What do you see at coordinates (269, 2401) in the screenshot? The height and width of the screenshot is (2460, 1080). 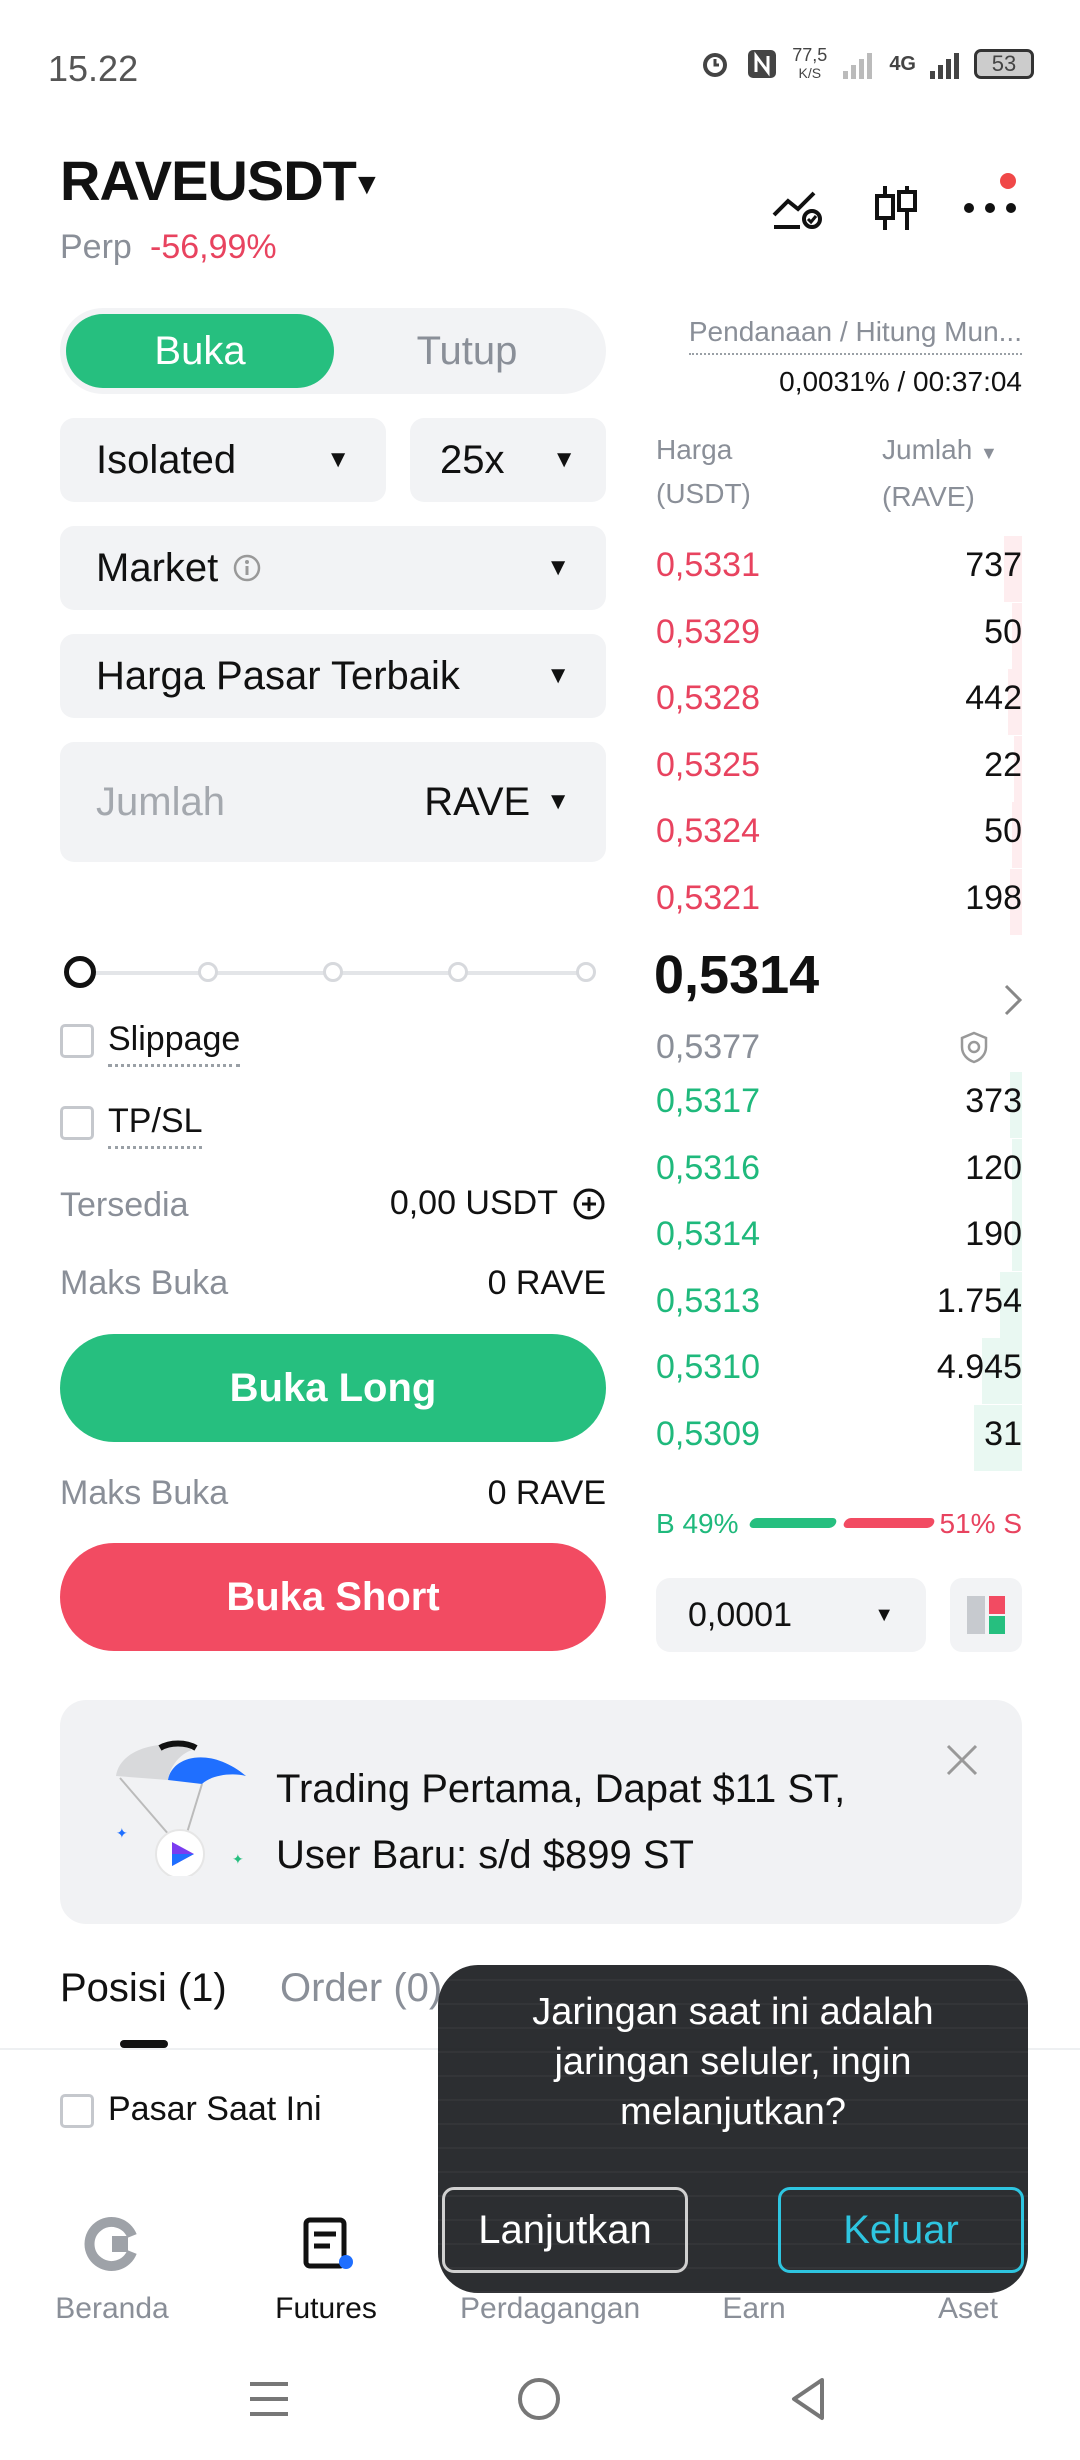 I see `menu-icon` at bounding box center [269, 2401].